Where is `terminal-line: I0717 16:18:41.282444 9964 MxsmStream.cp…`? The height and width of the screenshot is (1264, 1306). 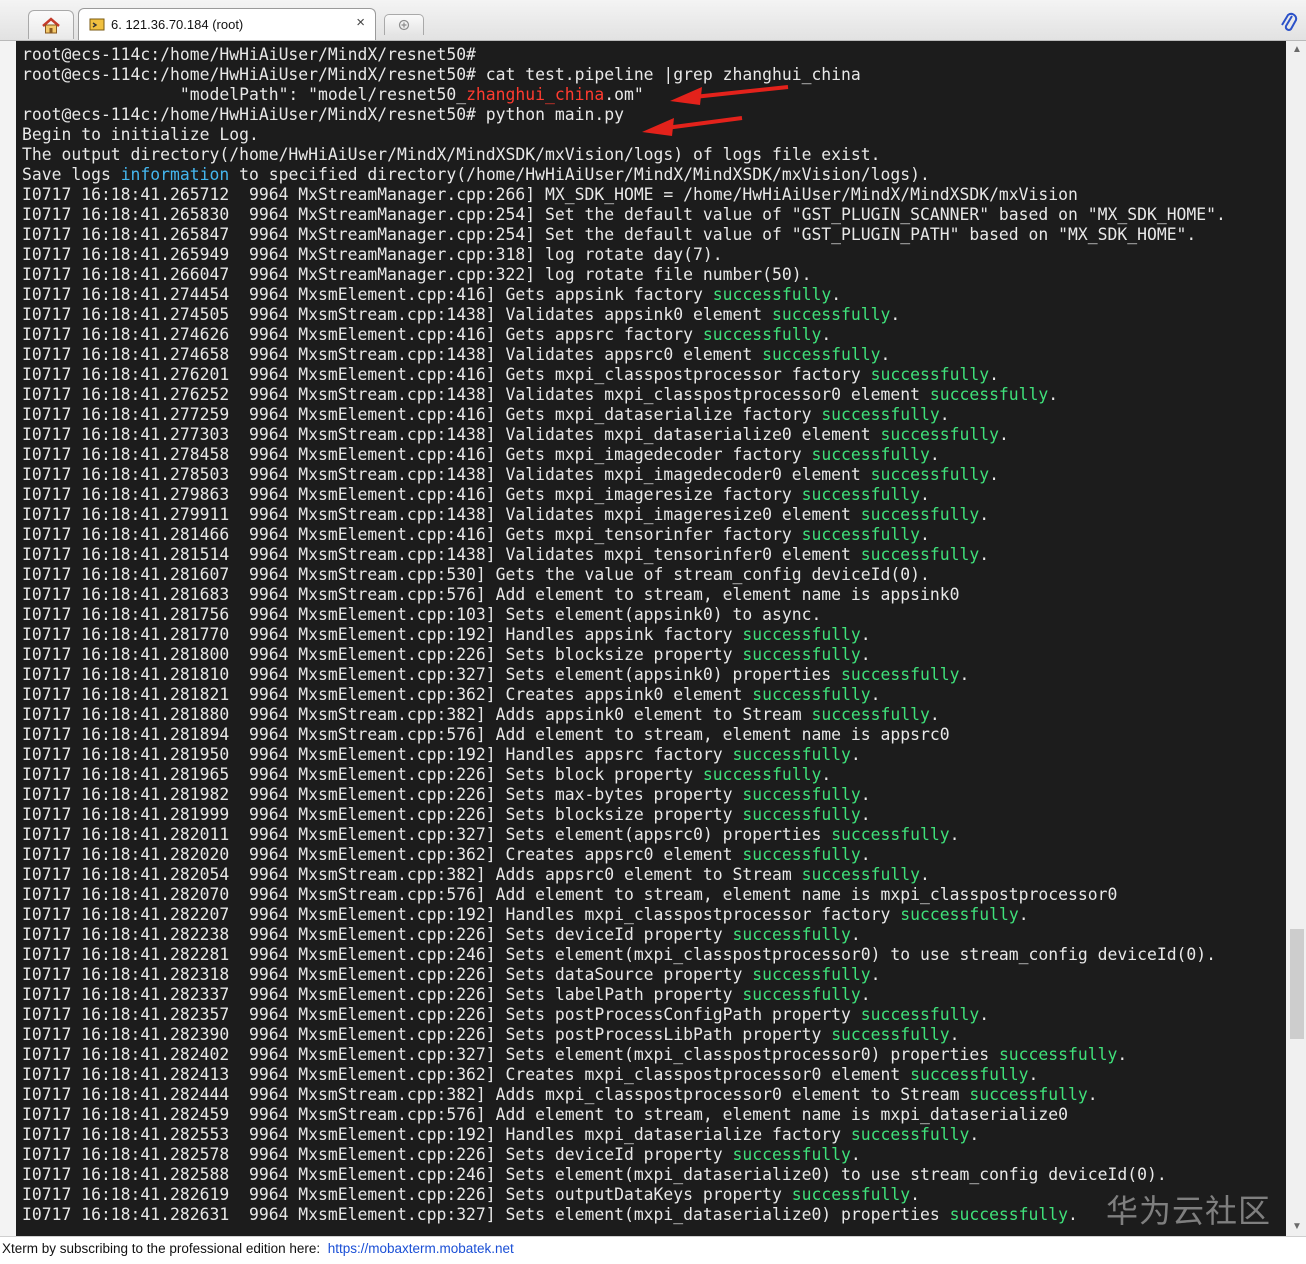
terminal-line: I0717 16:18:41.282444 9964 MxsmStream.cp… is located at coordinates (624, 1095).